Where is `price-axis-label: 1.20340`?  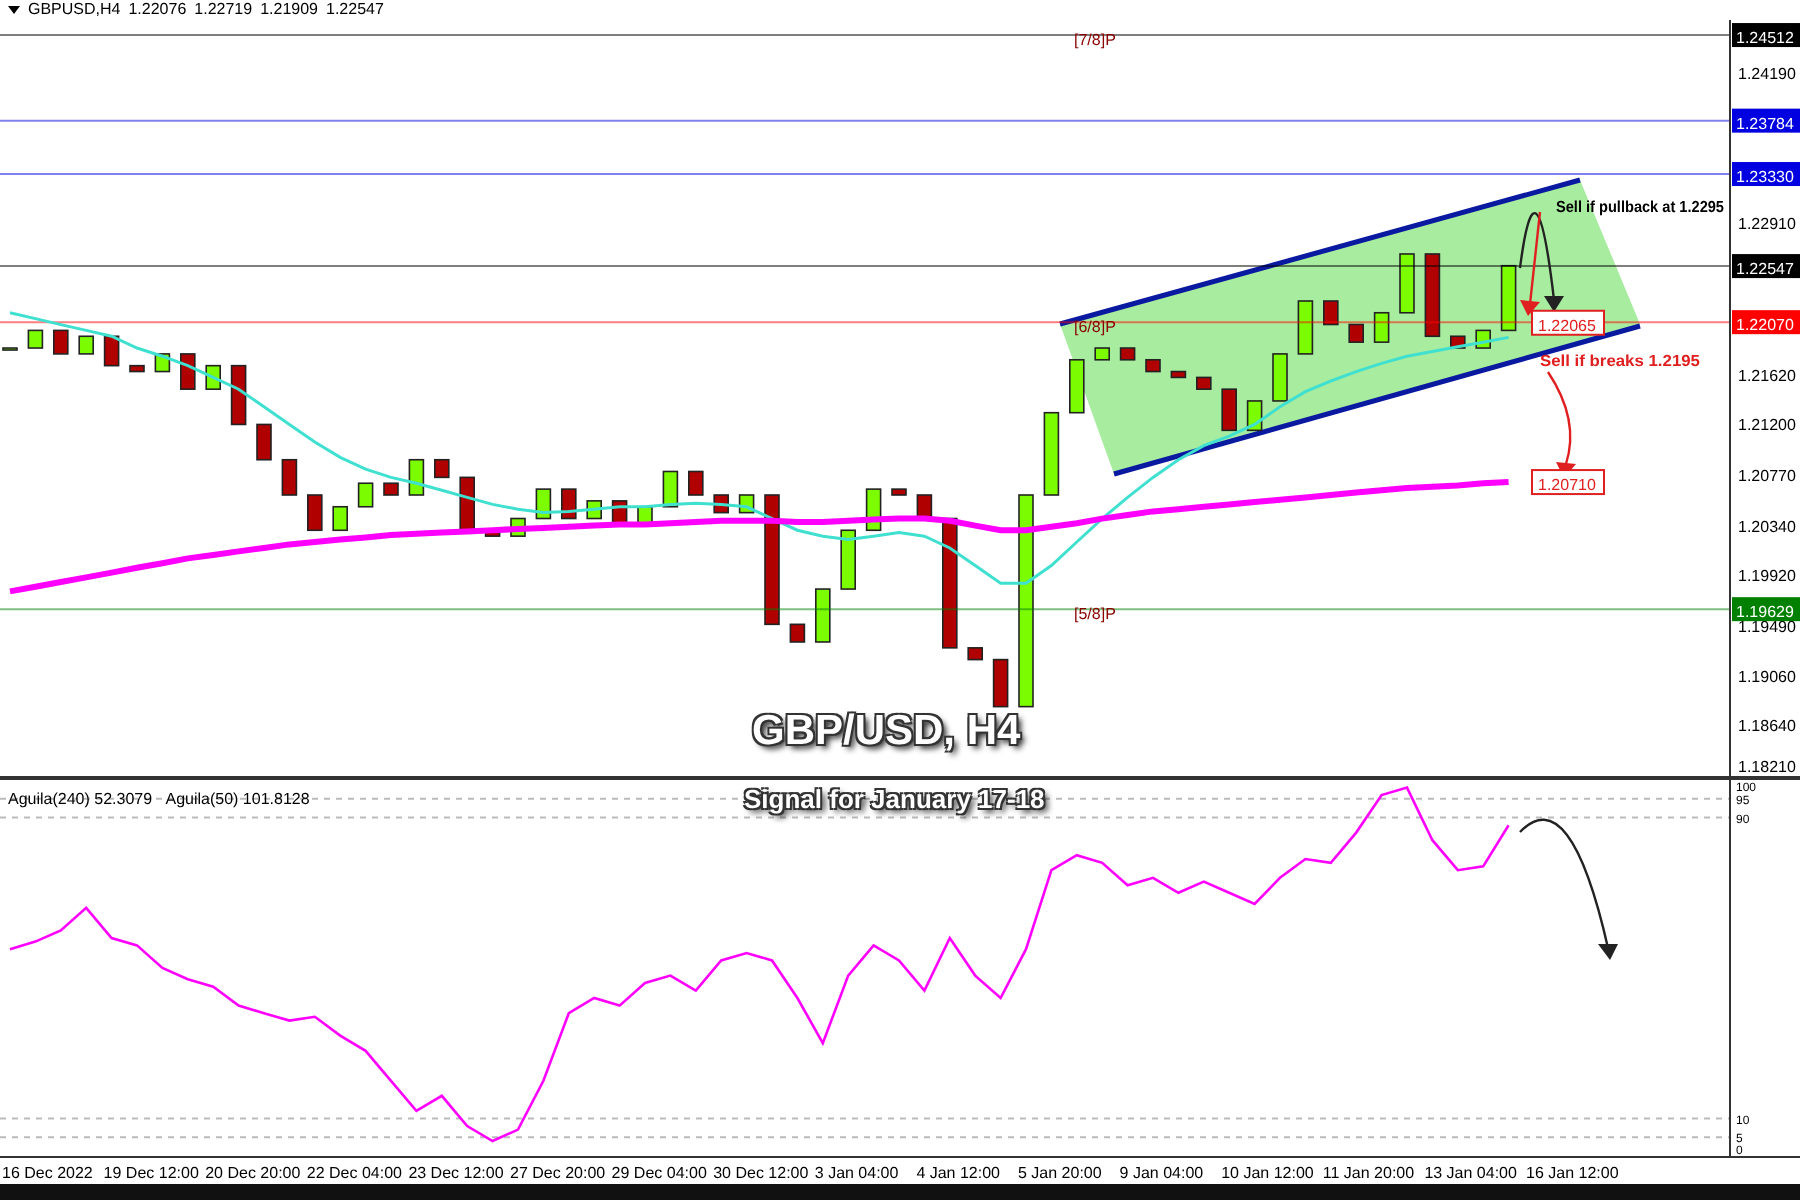 price-axis-label: 1.20340 is located at coordinates (1767, 526).